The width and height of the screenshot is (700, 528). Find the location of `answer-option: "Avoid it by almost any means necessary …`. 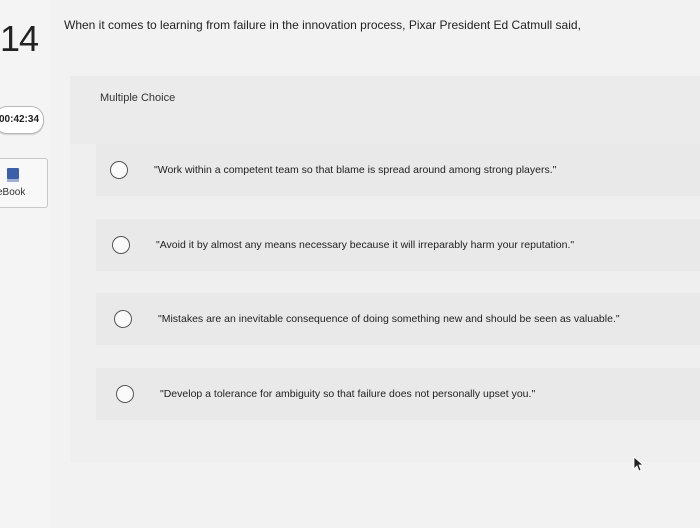

answer-option: "Avoid it by almost any means necessary … is located at coordinates (398, 245).